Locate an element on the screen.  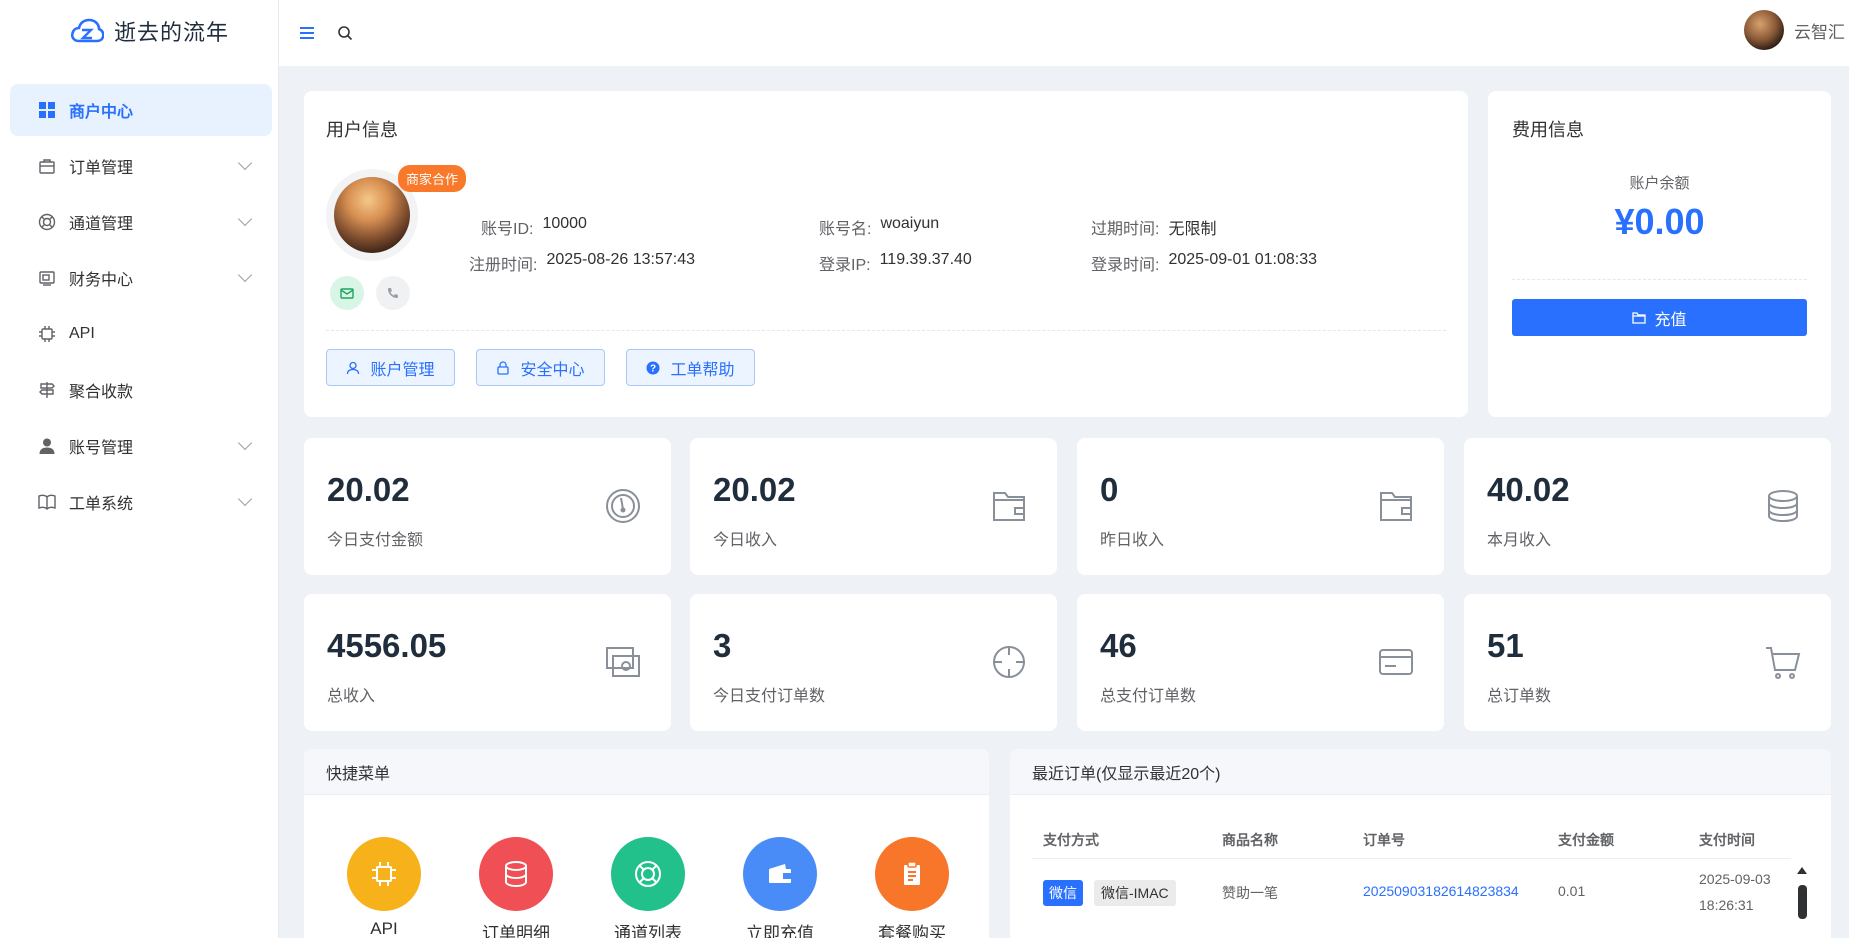
sidebar-item-label: API is located at coordinates (82, 333).